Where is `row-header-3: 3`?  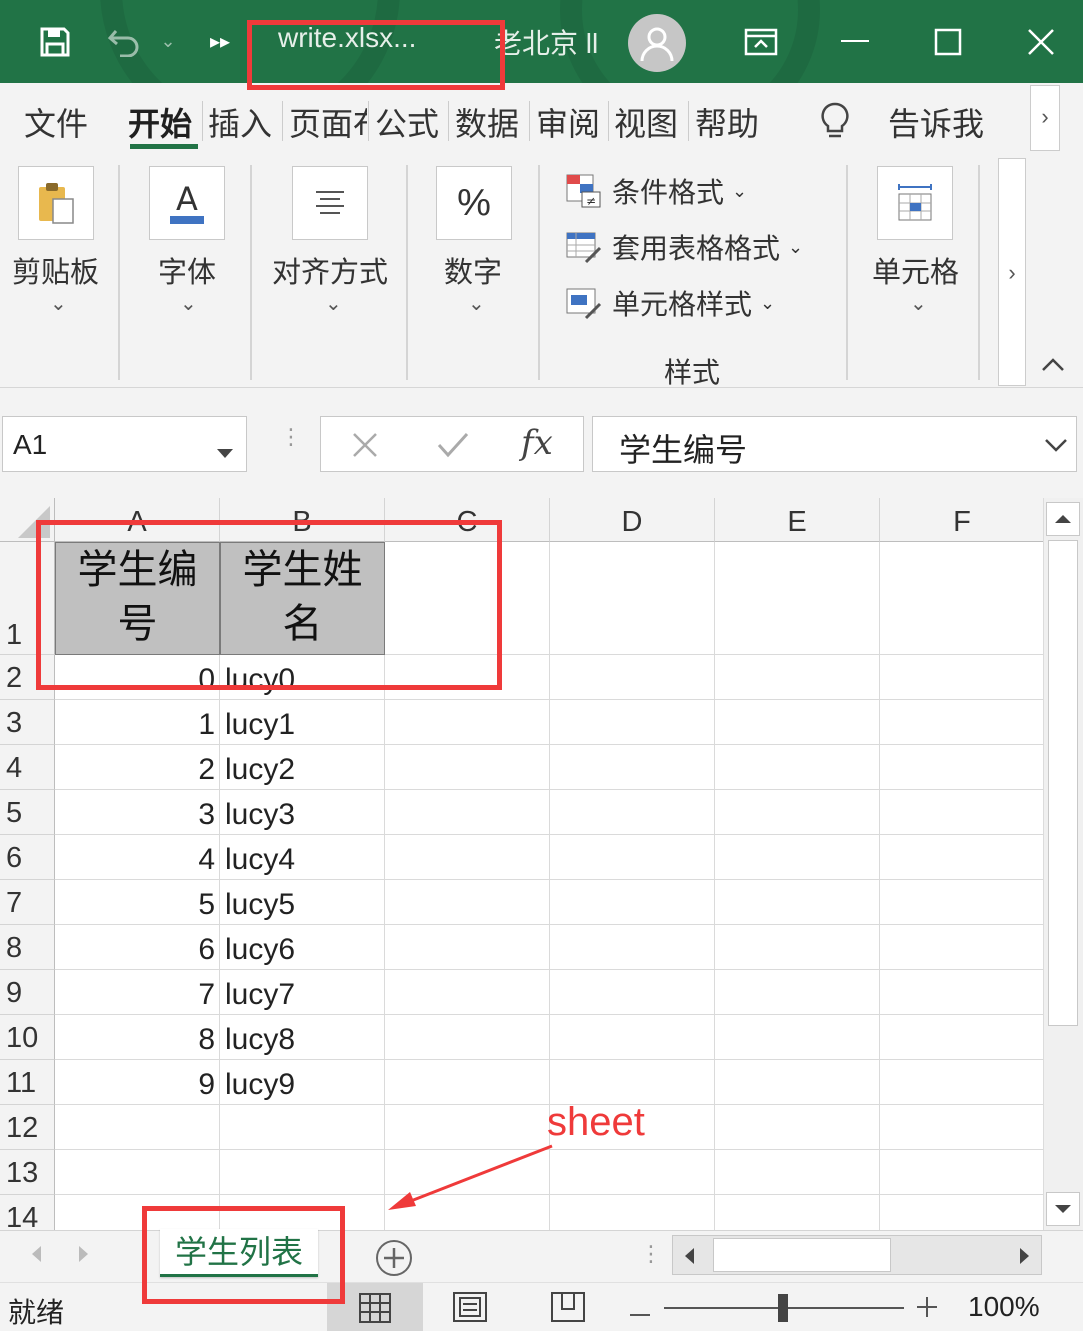
row-header-3: 3 is located at coordinates (27, 722).